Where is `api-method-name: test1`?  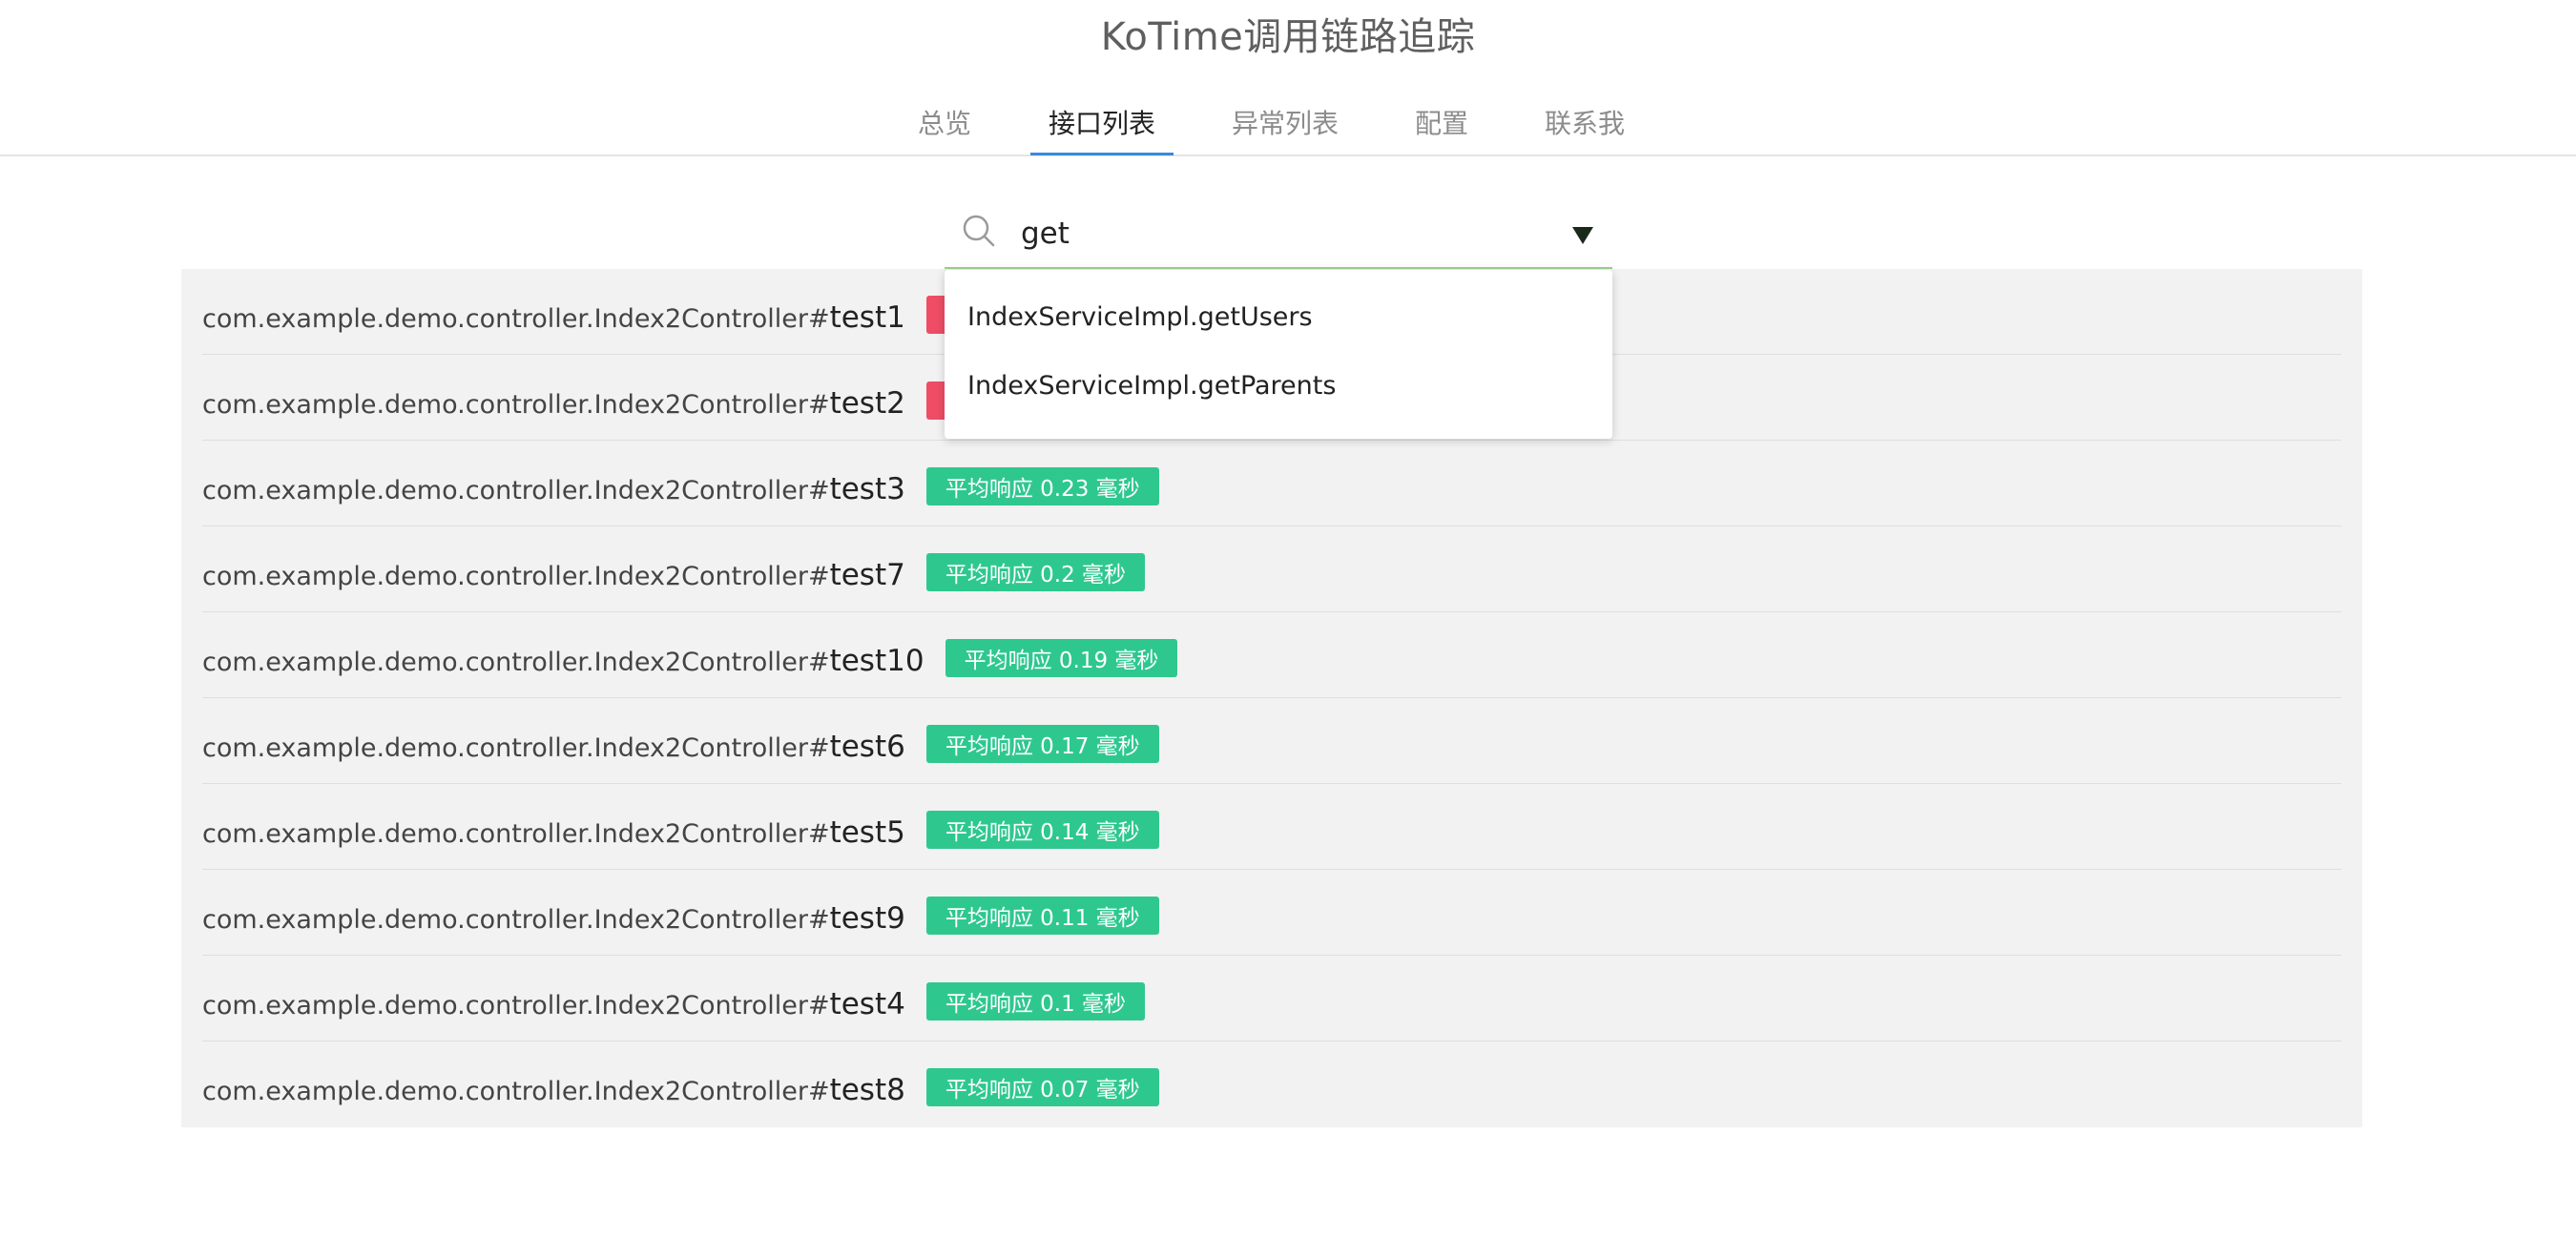 api-method-name: test1 is located at coordinates (867, 317).